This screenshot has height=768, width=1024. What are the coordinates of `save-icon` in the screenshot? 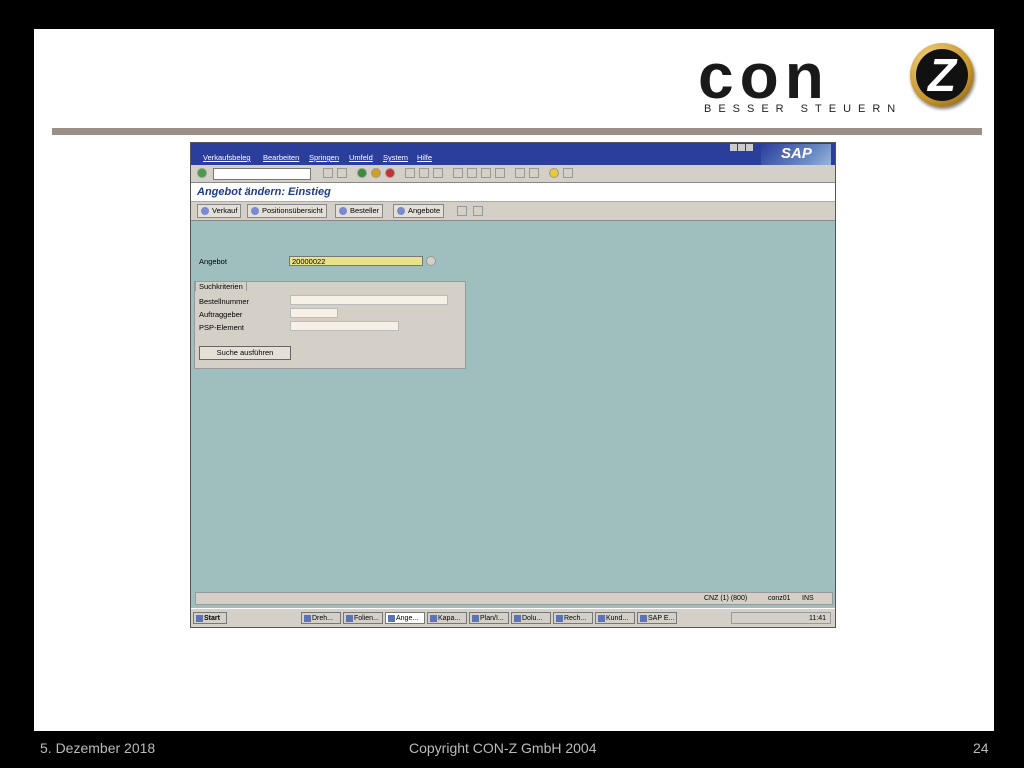 It's located at (342, 173).